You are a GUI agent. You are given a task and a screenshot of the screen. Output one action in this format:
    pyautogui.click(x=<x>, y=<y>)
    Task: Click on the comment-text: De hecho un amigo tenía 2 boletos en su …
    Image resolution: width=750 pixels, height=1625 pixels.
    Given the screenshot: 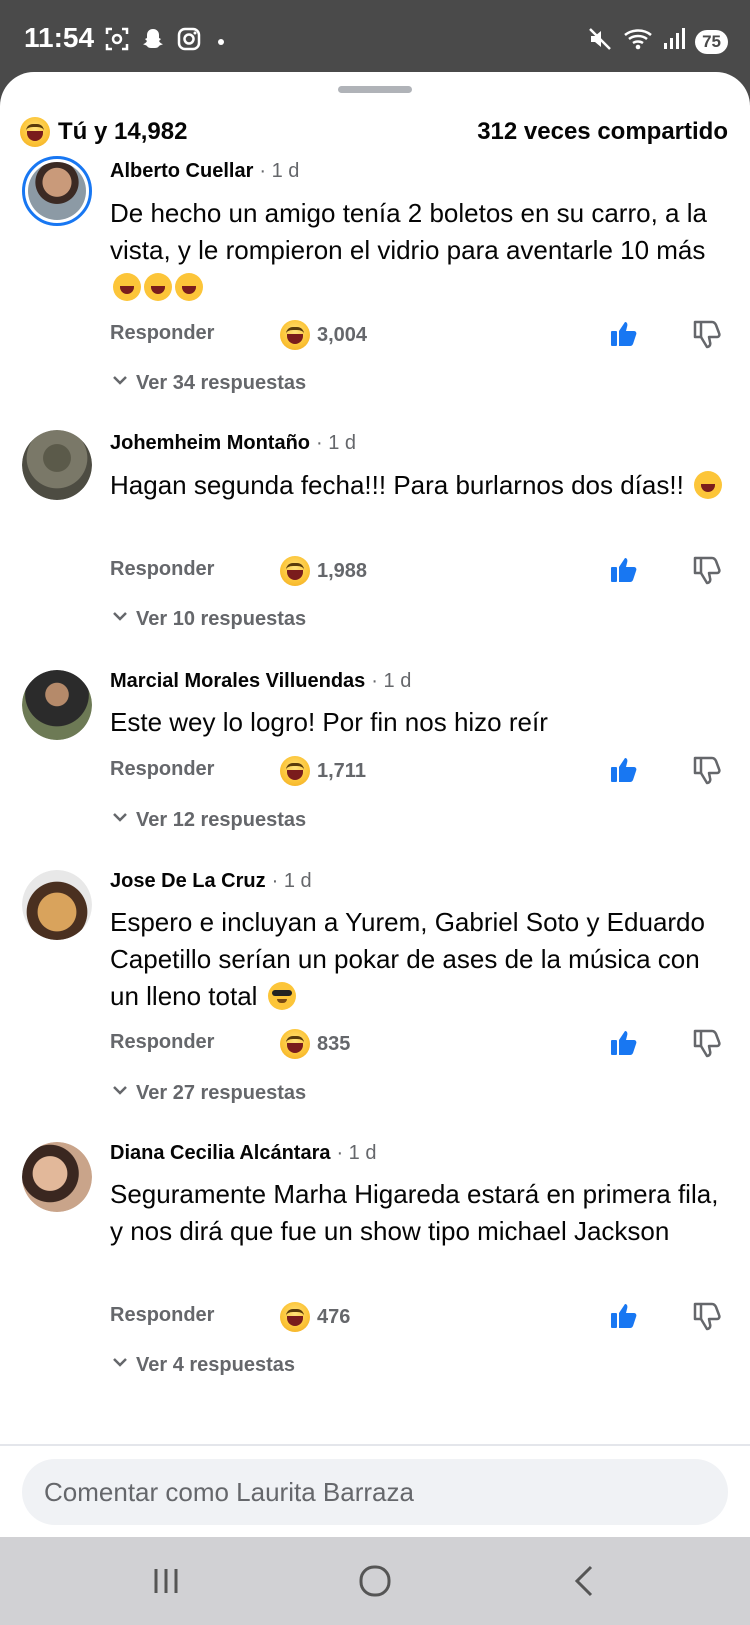 What is the action you would take?
    pyautogui.click(x=420, y=250)
    